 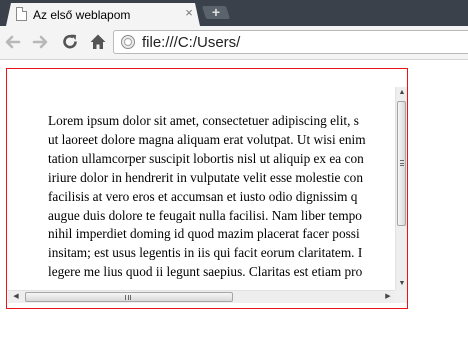 What do you see at coordinates (21, 14) in the screenshot?
I see `page-favicon-icon` at bounding box center [21, 14].